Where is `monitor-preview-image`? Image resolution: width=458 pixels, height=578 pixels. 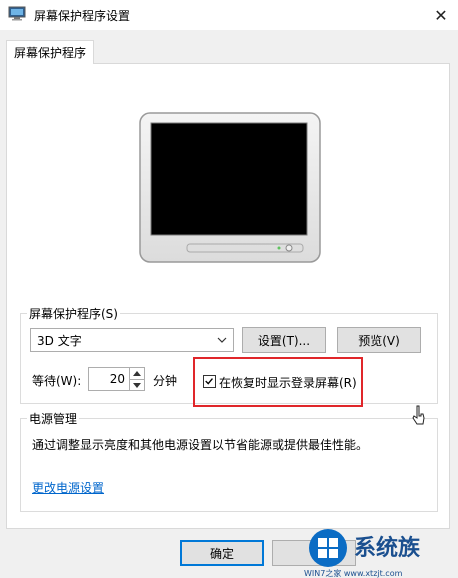
monitor-preview-image is located at coordinates (230, 187).